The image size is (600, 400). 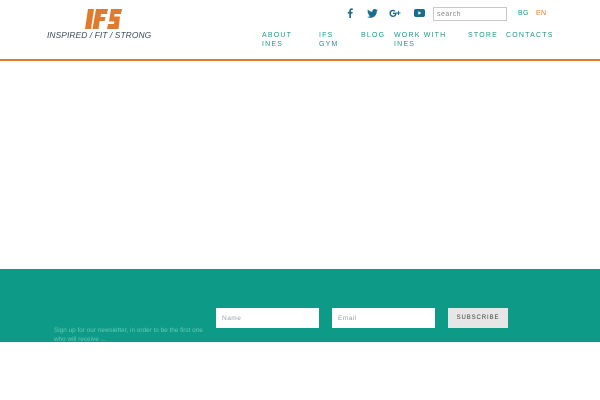 What do you see at coordinates (103, 19) in the screenshot?
I see `ifs-logo-mark` at bounding box center [103, 19].